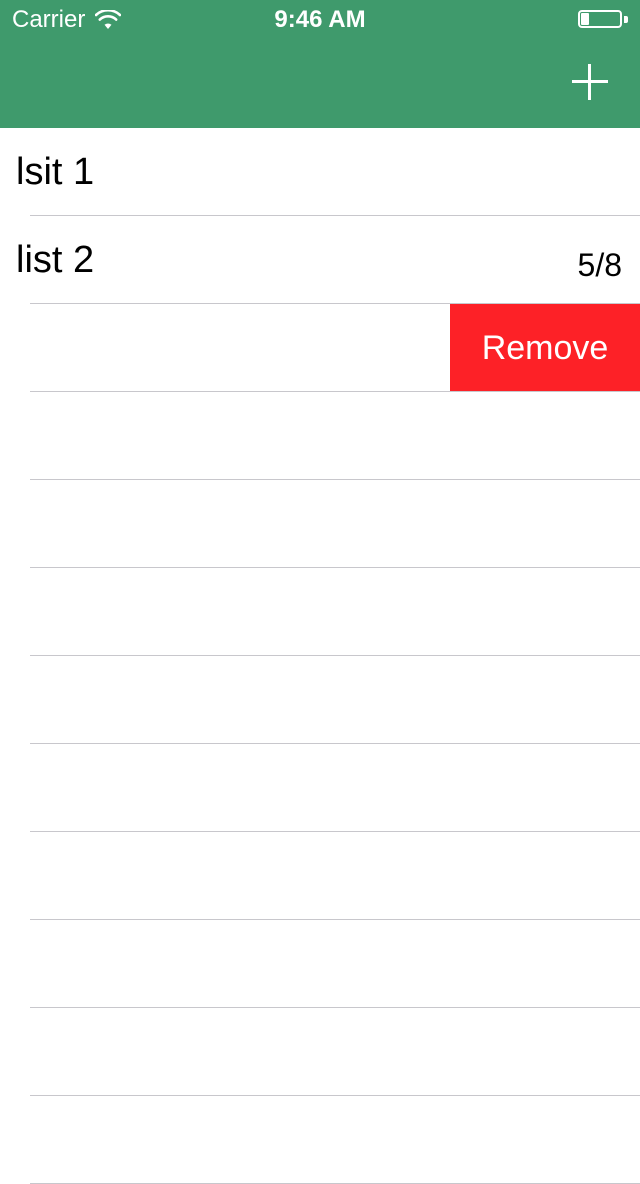  What do you see at coordinates (320, 348) in the screenshot?
I see `list-row-swiped: Remove` at bounding box center [320, 348].